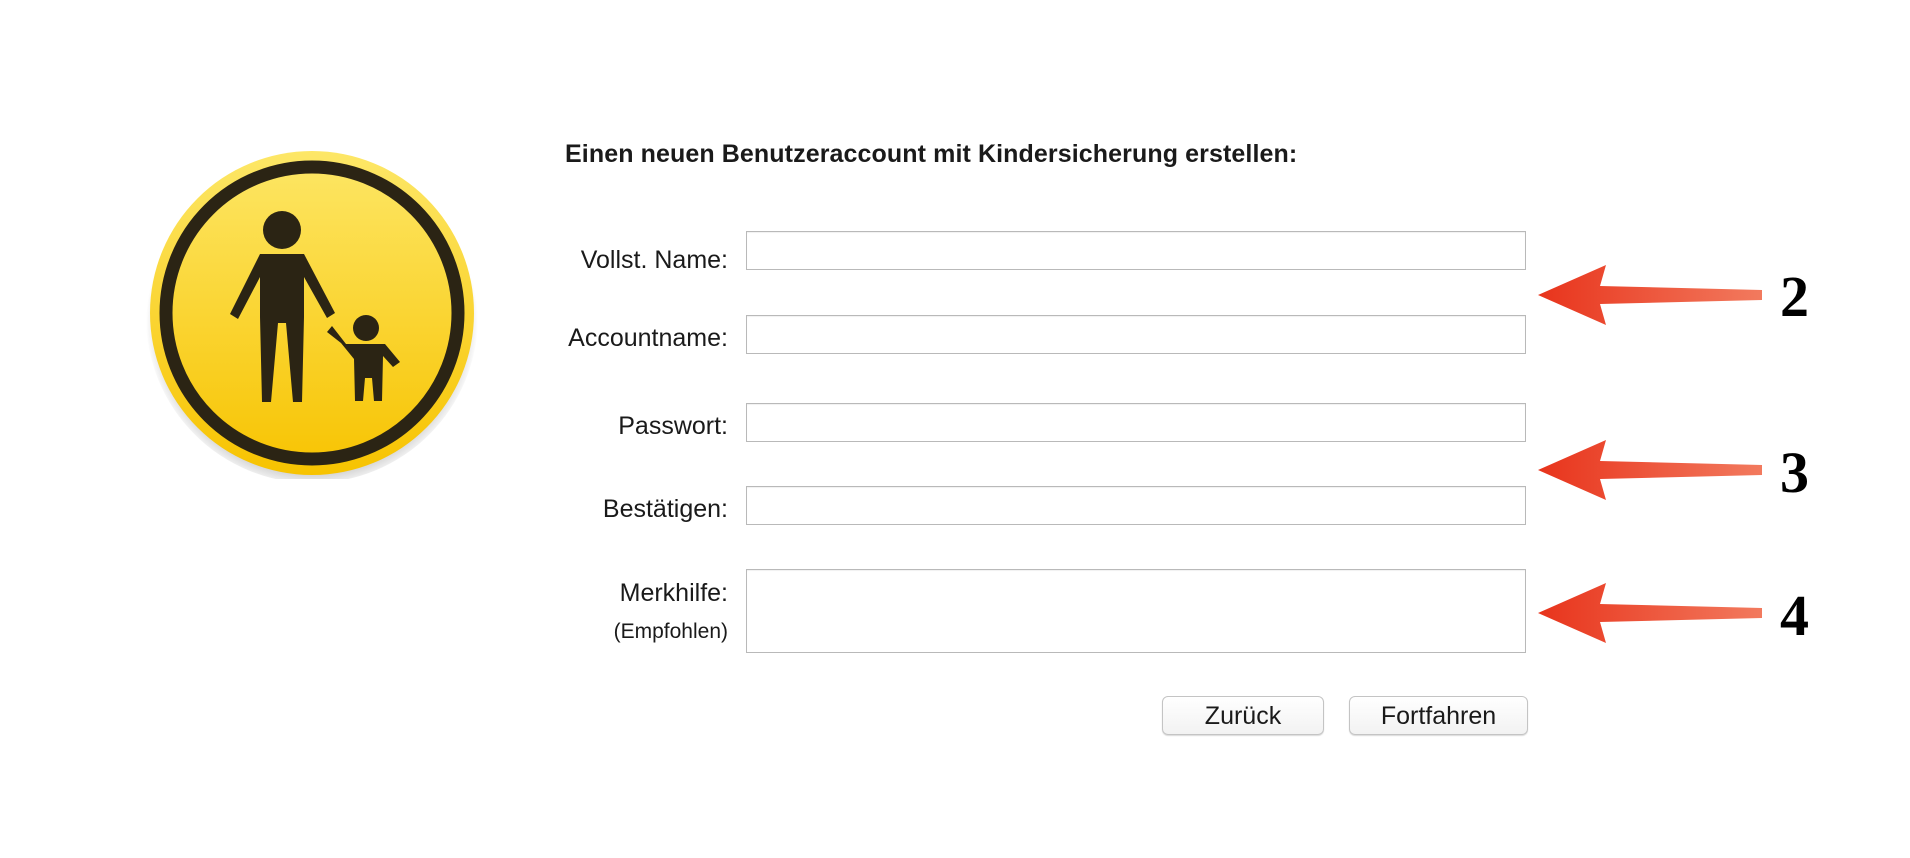 The image size is (1910, 858). Describe the element at coordinates (1136, 334) in the screenshot. I see `account-name-input` at that location.